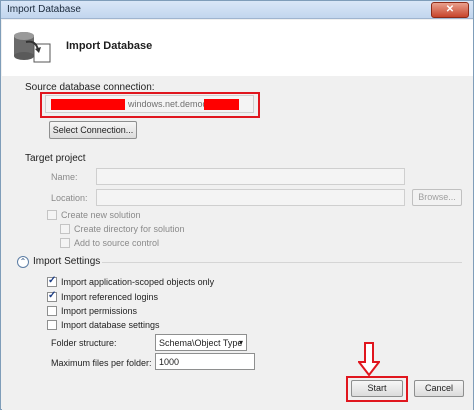 This screenshot has height=410, width=474. Describe the element at coordinates (282, 262) in the screenshot. I see `section-divider` at that location.